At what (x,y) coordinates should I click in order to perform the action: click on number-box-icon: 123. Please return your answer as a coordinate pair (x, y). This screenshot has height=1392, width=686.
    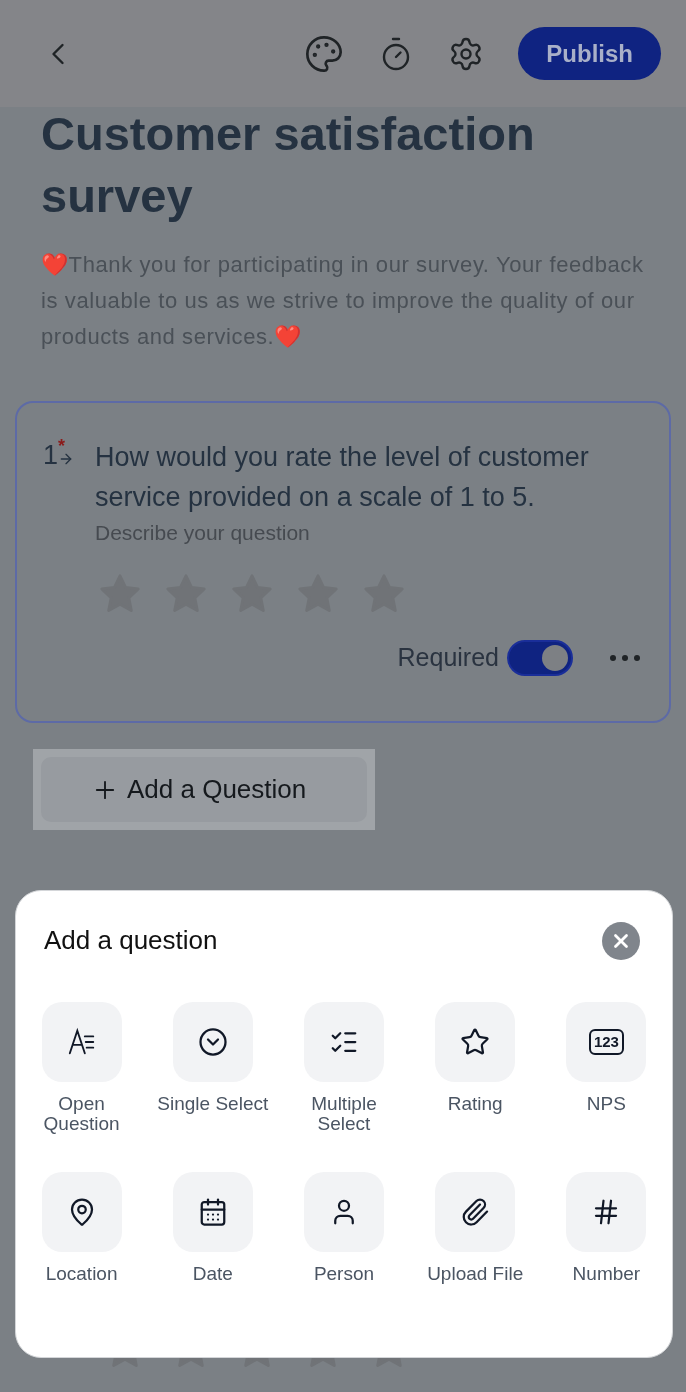
    Looking at the image, I should click on (606, 1042).